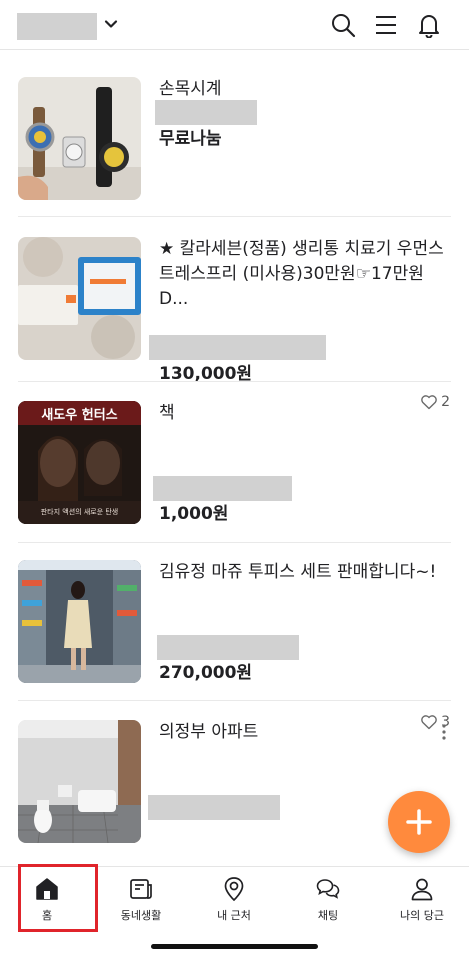 This screenshot has width=469, height=960. Describe the element at coordinates (298, 572) in the screenshot. I see `item-title: 김유정 마쥬 투피스 세트 판매합니다~!` at that location.